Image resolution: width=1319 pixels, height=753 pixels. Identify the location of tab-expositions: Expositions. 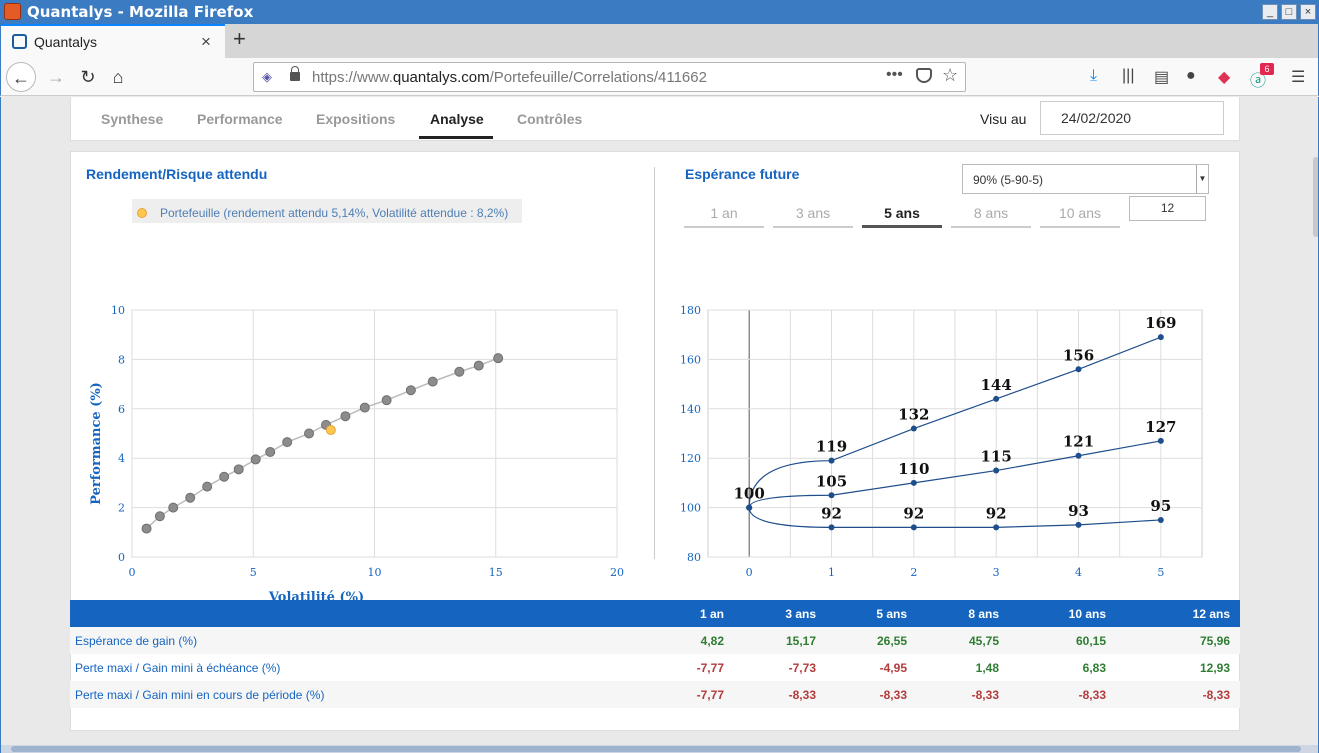
(355, 119).